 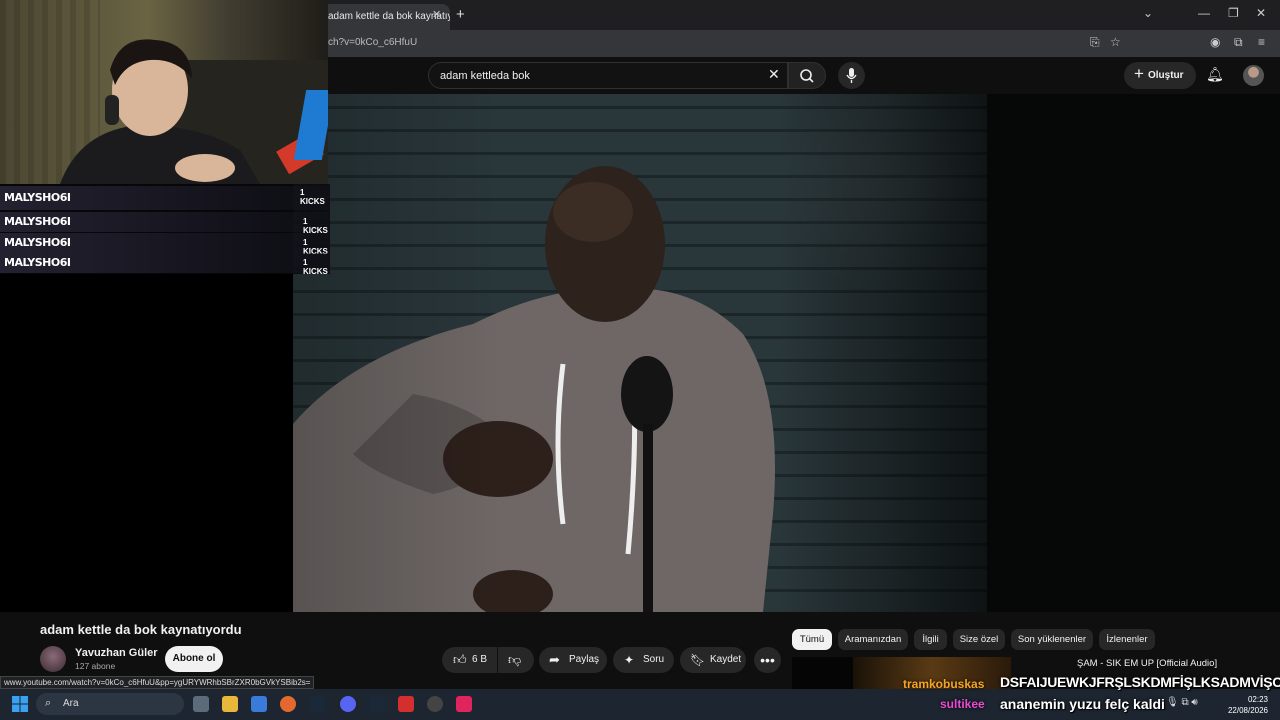 I want to click on chip-all: Tümü, so click(x=812, y=639).